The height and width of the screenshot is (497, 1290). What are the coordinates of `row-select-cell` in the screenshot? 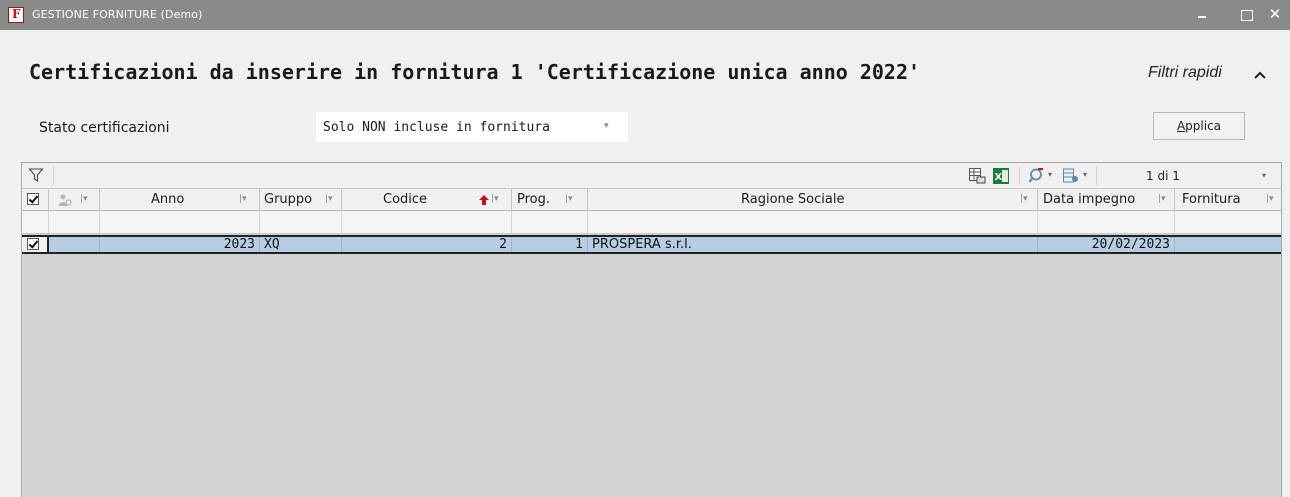 It's located at (35, 244).